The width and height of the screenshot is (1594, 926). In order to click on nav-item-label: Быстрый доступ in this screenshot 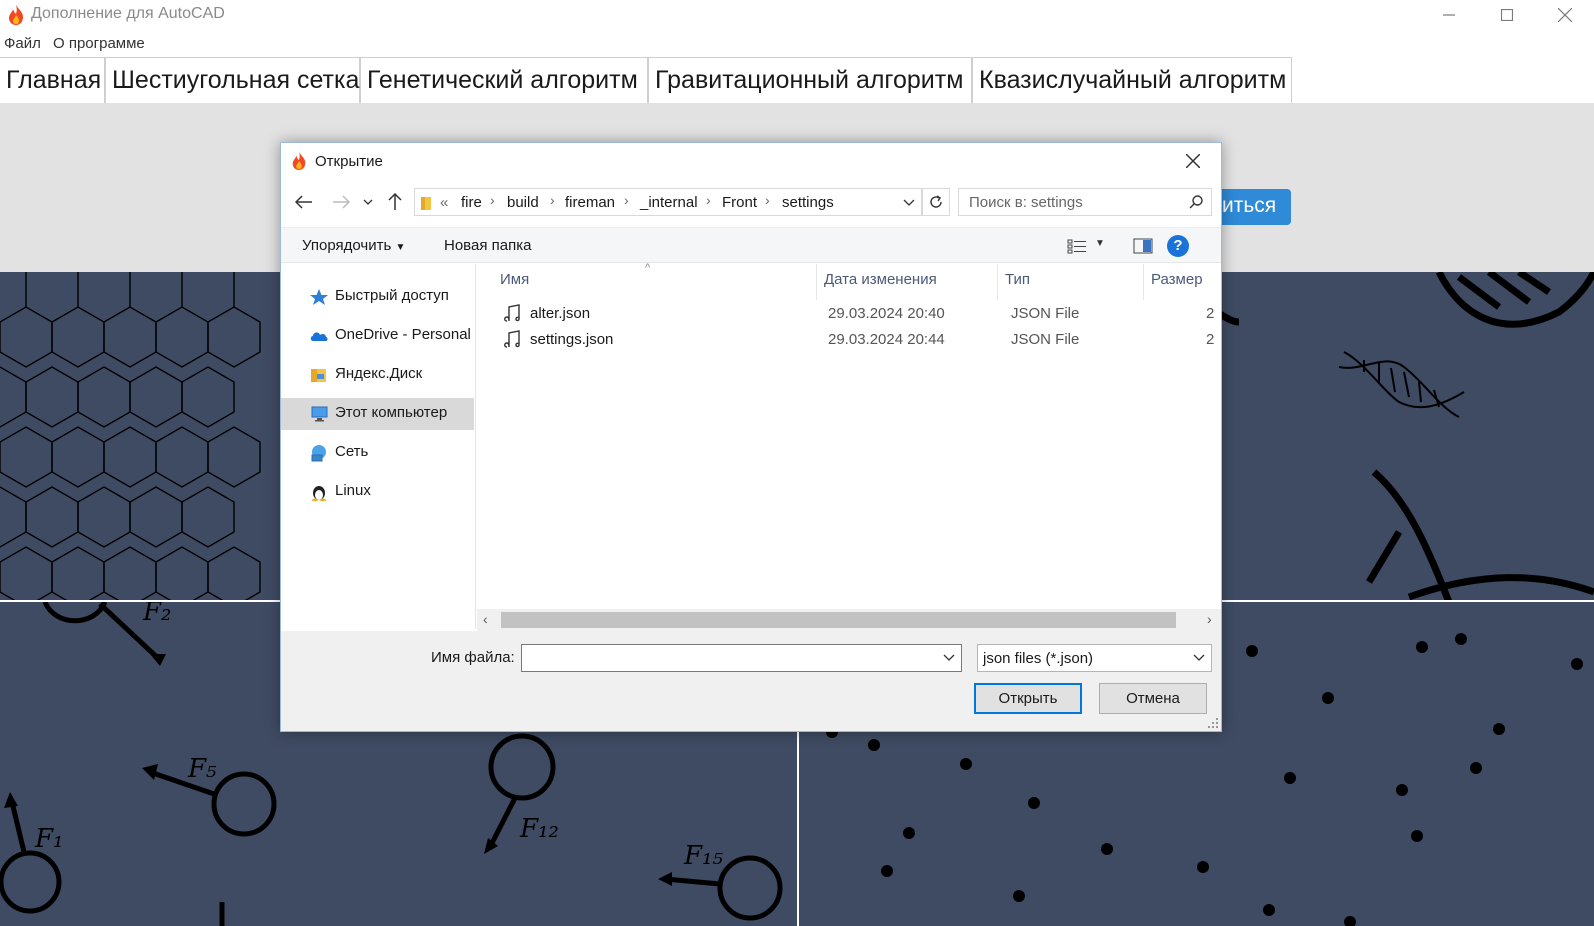, I will do `click(392, 295)`.